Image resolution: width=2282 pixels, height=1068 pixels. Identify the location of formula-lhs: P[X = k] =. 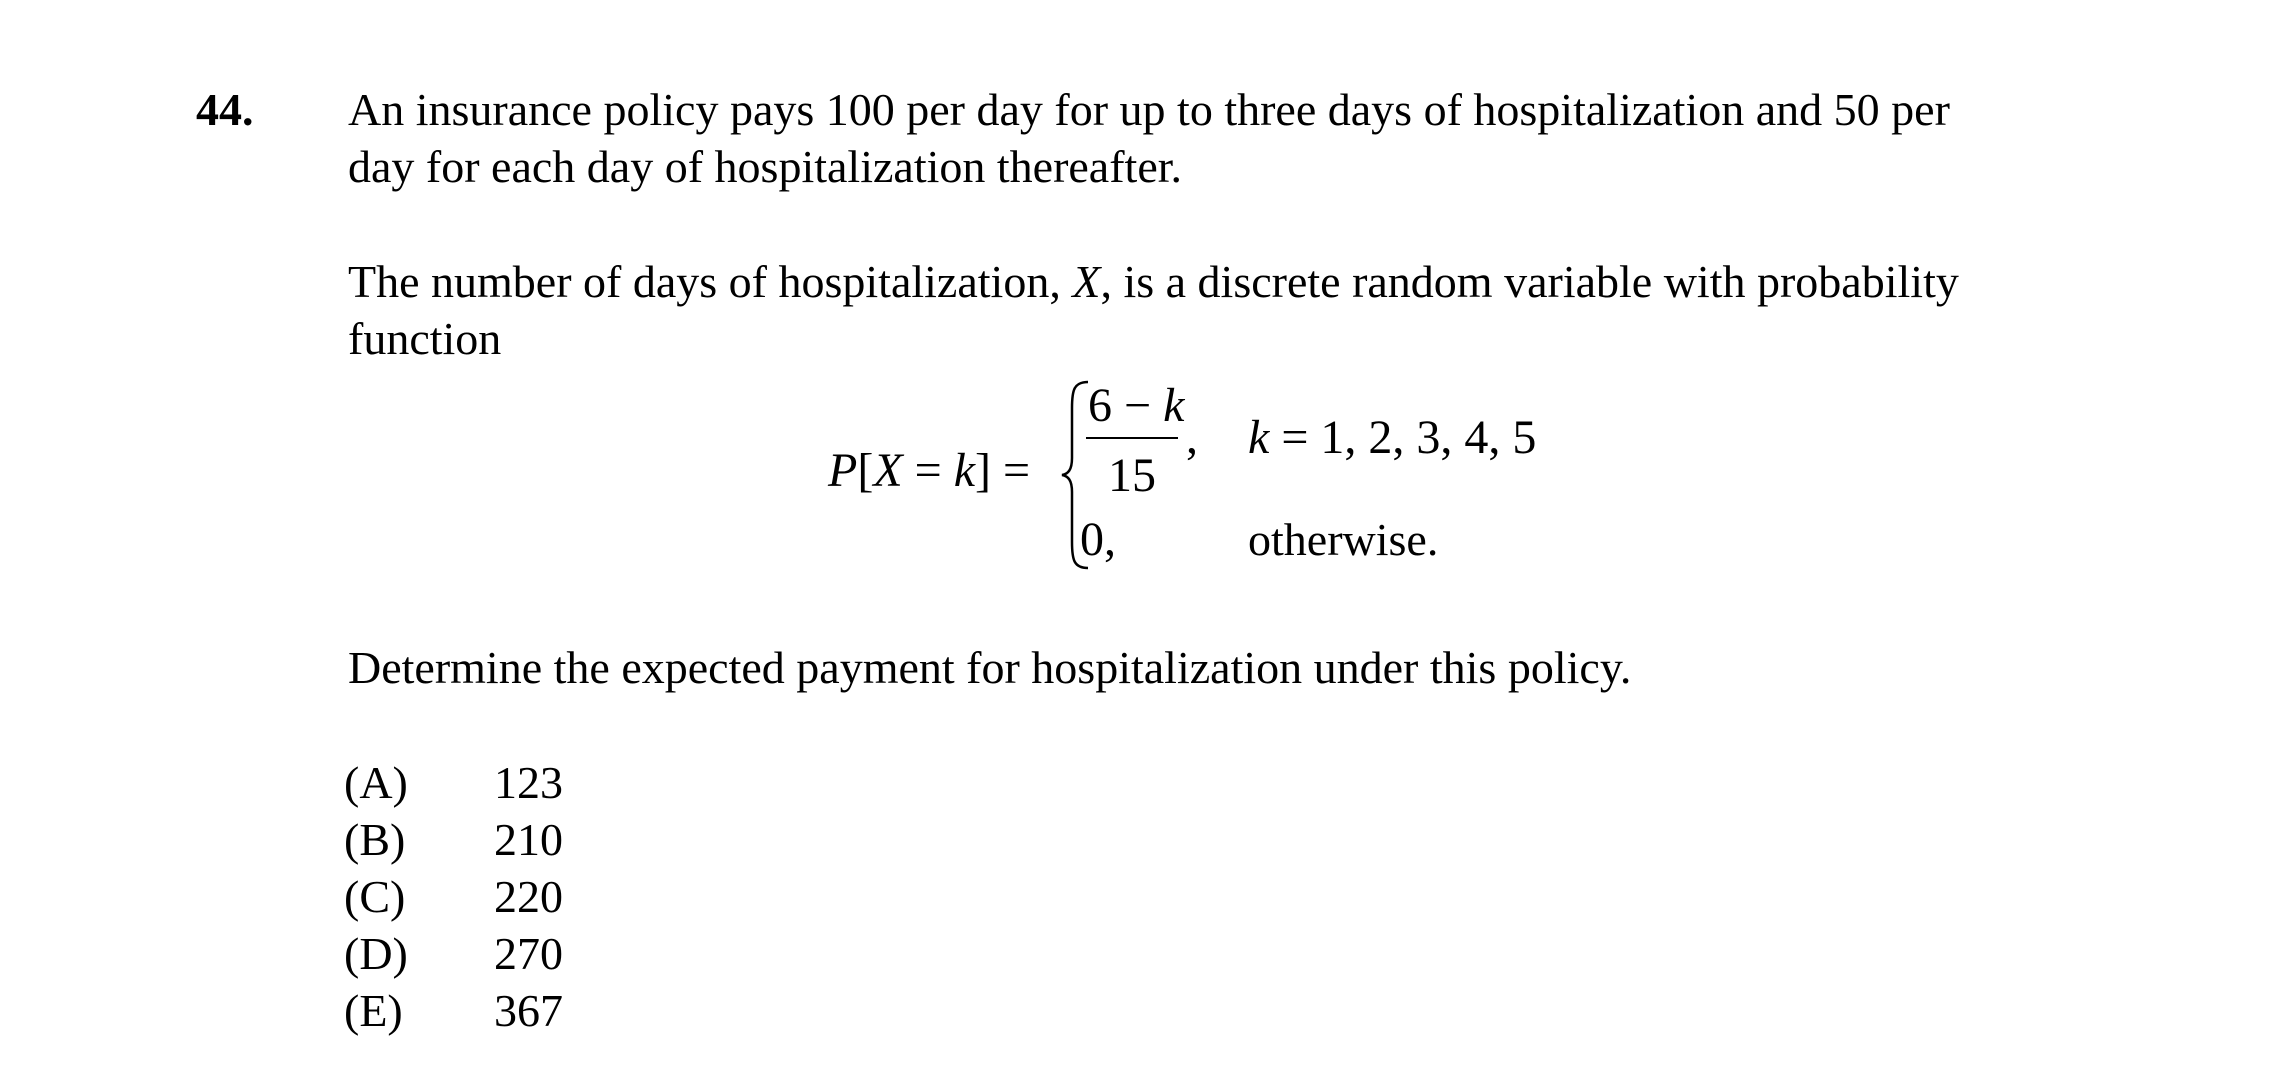
(929, 471).